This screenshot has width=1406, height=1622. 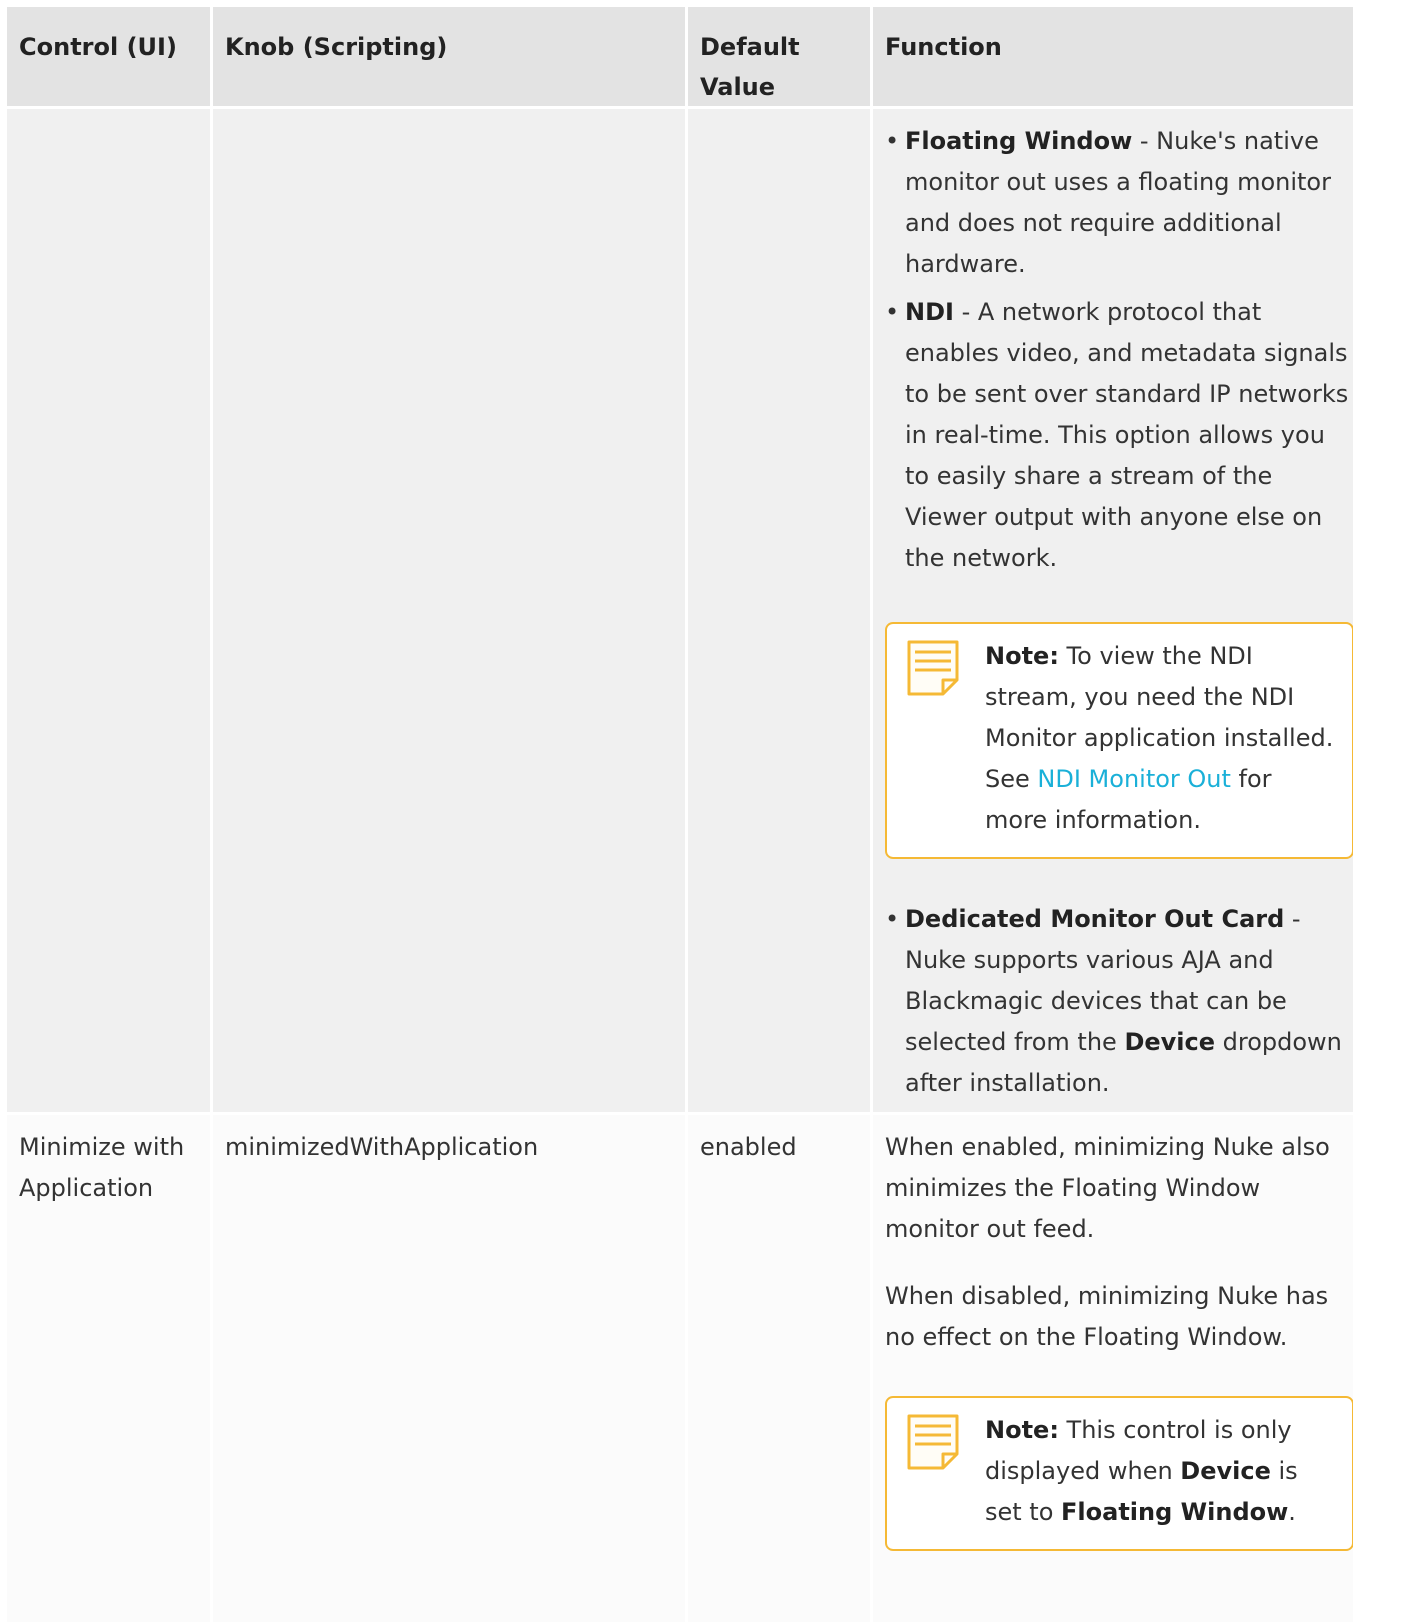 What do you see at coordinates (779, 1368) in the screenshot?
I see `row2-default: enabled` at bounding box center [779, 1368].